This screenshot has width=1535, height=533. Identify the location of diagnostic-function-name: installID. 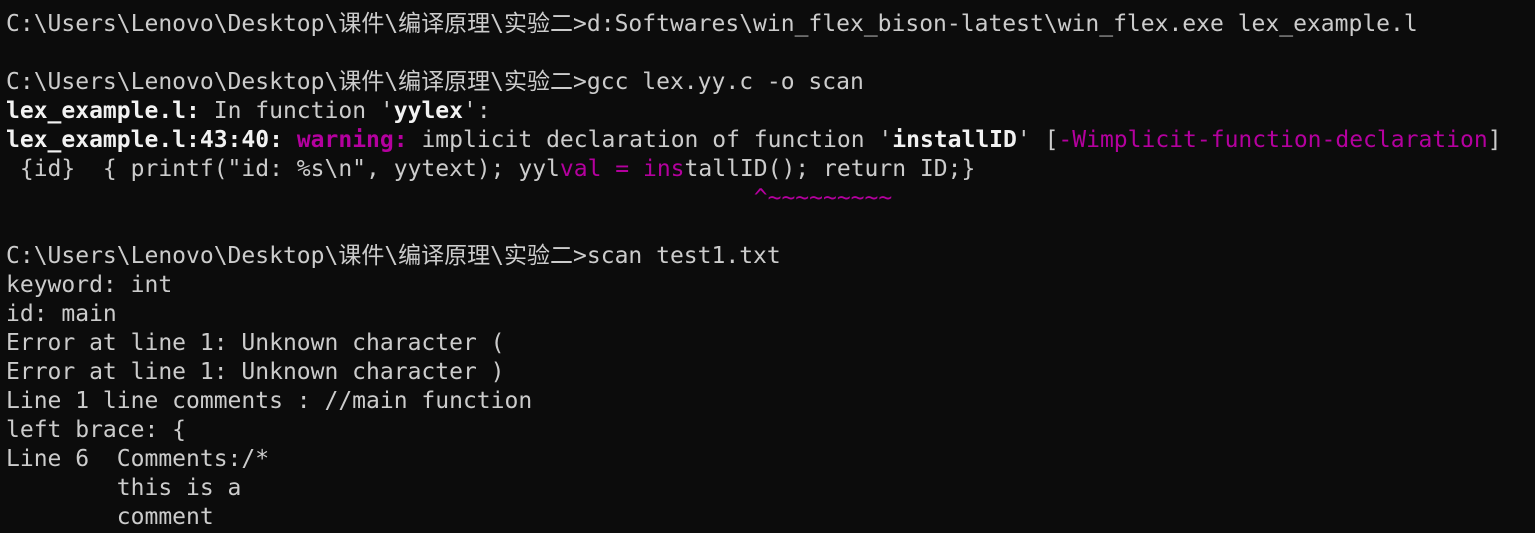
(954, 140).